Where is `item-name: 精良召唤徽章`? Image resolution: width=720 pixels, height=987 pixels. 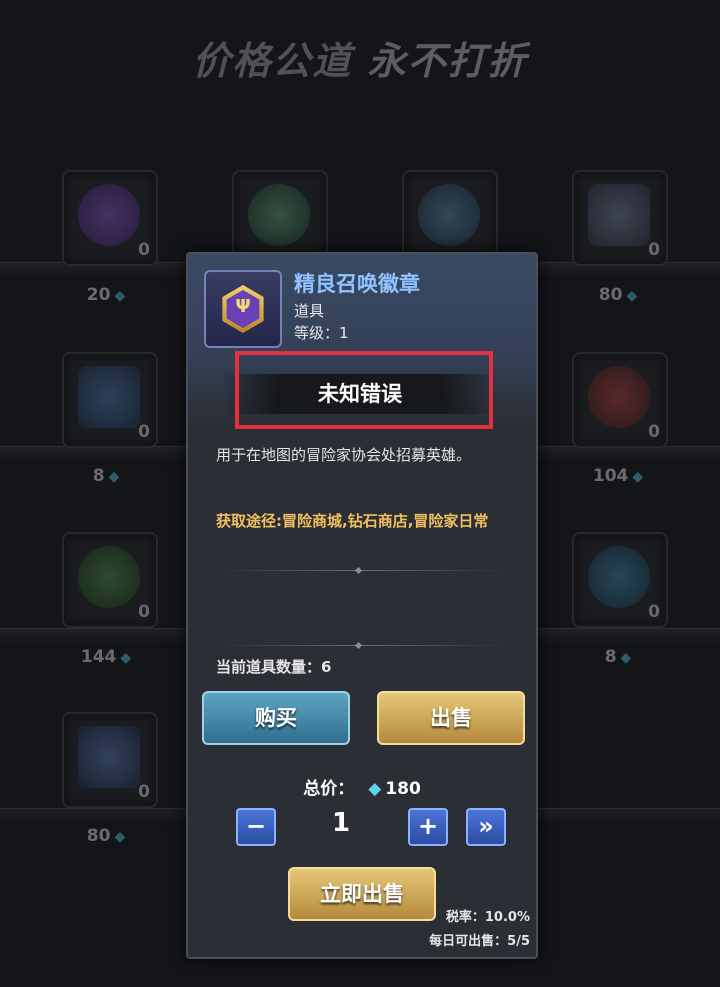
item-name: 精良召唤徽章 is located at coordinates (357, 284).